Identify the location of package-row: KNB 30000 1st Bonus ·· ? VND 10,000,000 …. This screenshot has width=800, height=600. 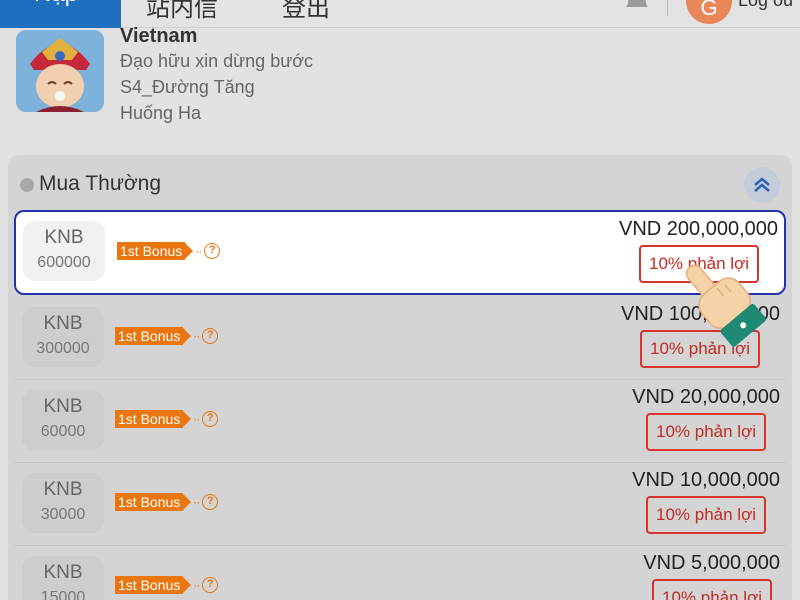
(400, 504).